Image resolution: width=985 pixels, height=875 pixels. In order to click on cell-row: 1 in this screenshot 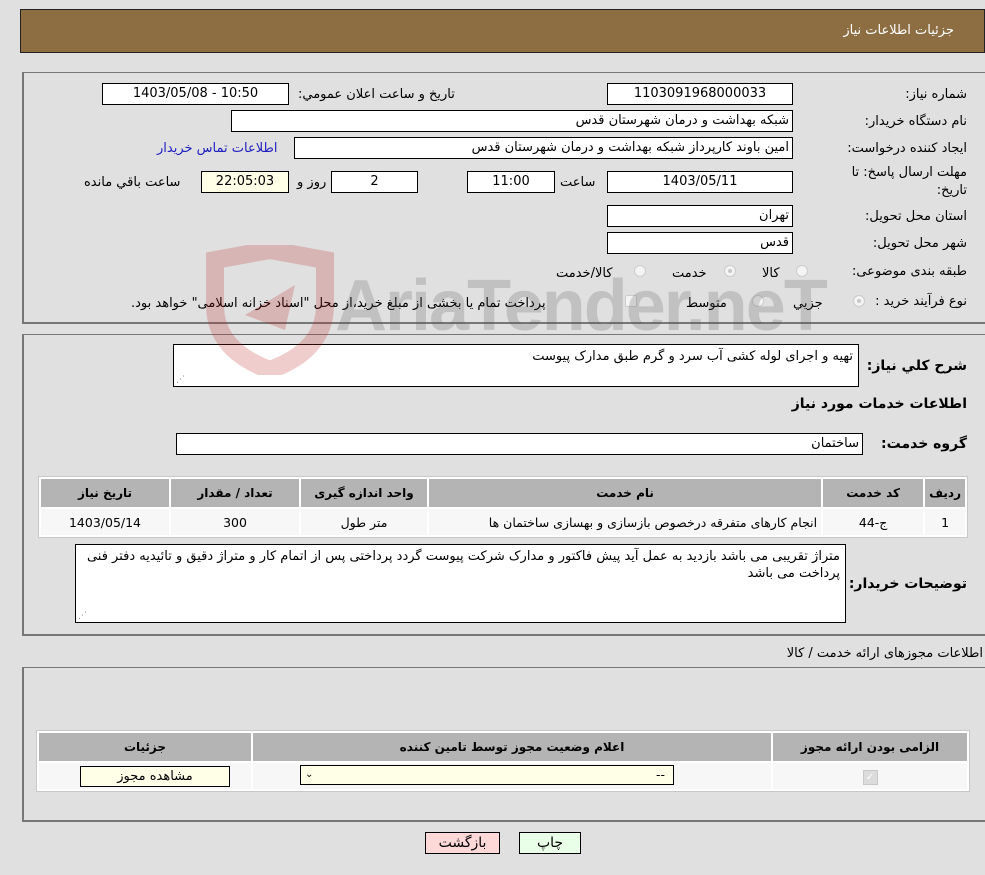, I will do `click(945, 522)`.